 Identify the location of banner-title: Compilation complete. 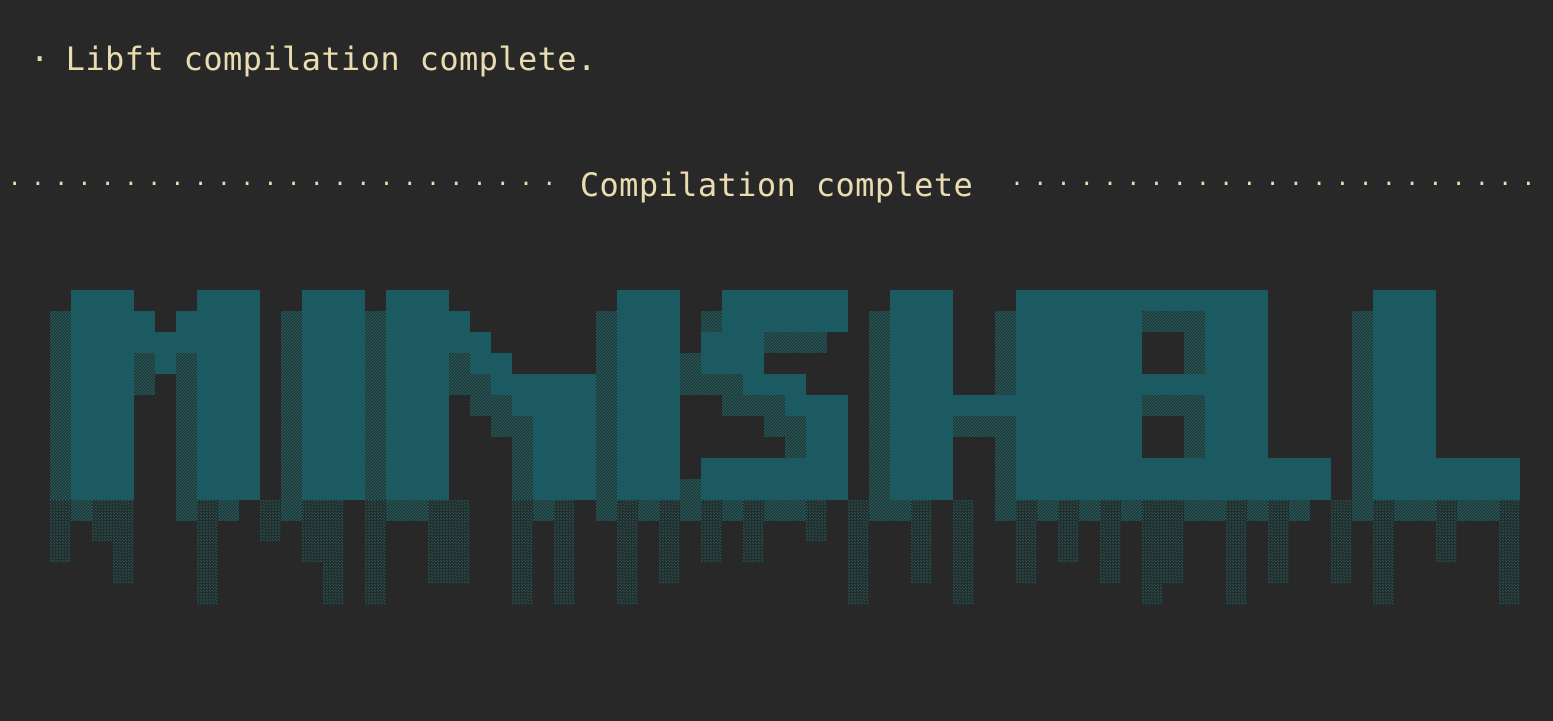
(776, 185).